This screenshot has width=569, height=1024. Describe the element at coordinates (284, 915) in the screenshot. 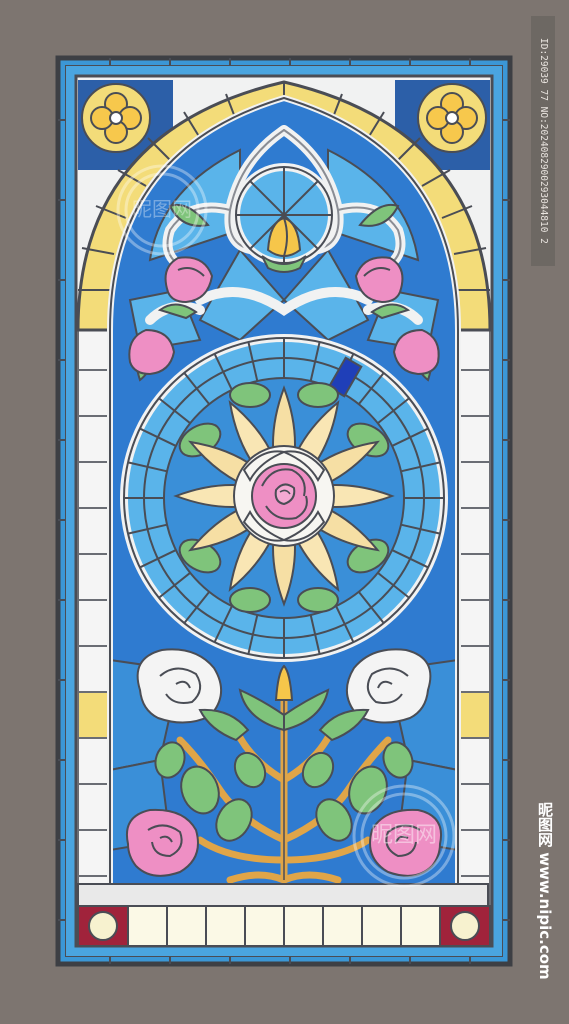

I see `bottom-band` at that location.